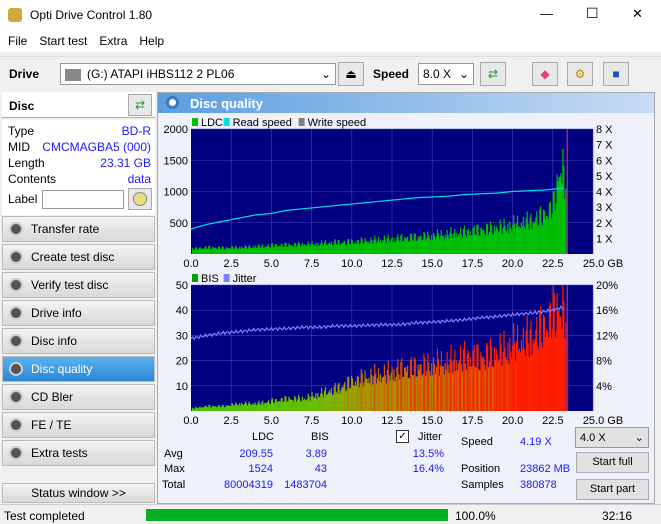 This screenshot has width=661, height=524. I want to click on progress-fill, so click(297, 515).